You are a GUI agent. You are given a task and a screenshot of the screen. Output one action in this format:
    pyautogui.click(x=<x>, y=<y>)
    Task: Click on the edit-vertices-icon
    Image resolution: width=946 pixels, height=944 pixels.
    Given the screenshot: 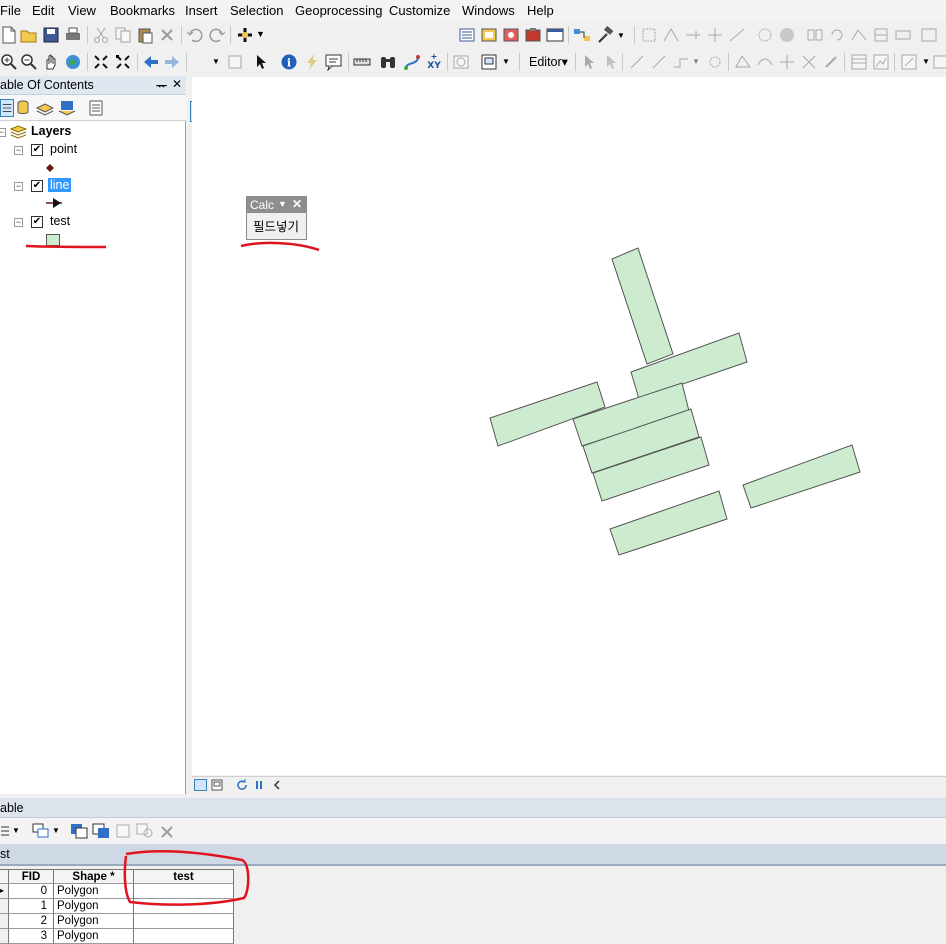 What is the action you would take?
    pyautogui.click(x=743, y=62)
    